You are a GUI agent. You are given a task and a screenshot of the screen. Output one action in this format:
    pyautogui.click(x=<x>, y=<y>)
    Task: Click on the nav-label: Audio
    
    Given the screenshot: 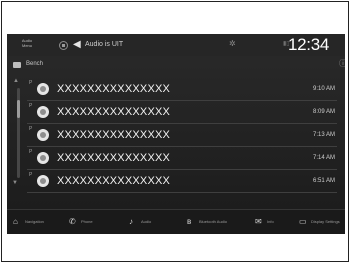 What is the action you would take?
    pyautogui.click(x=146, y=221)
    